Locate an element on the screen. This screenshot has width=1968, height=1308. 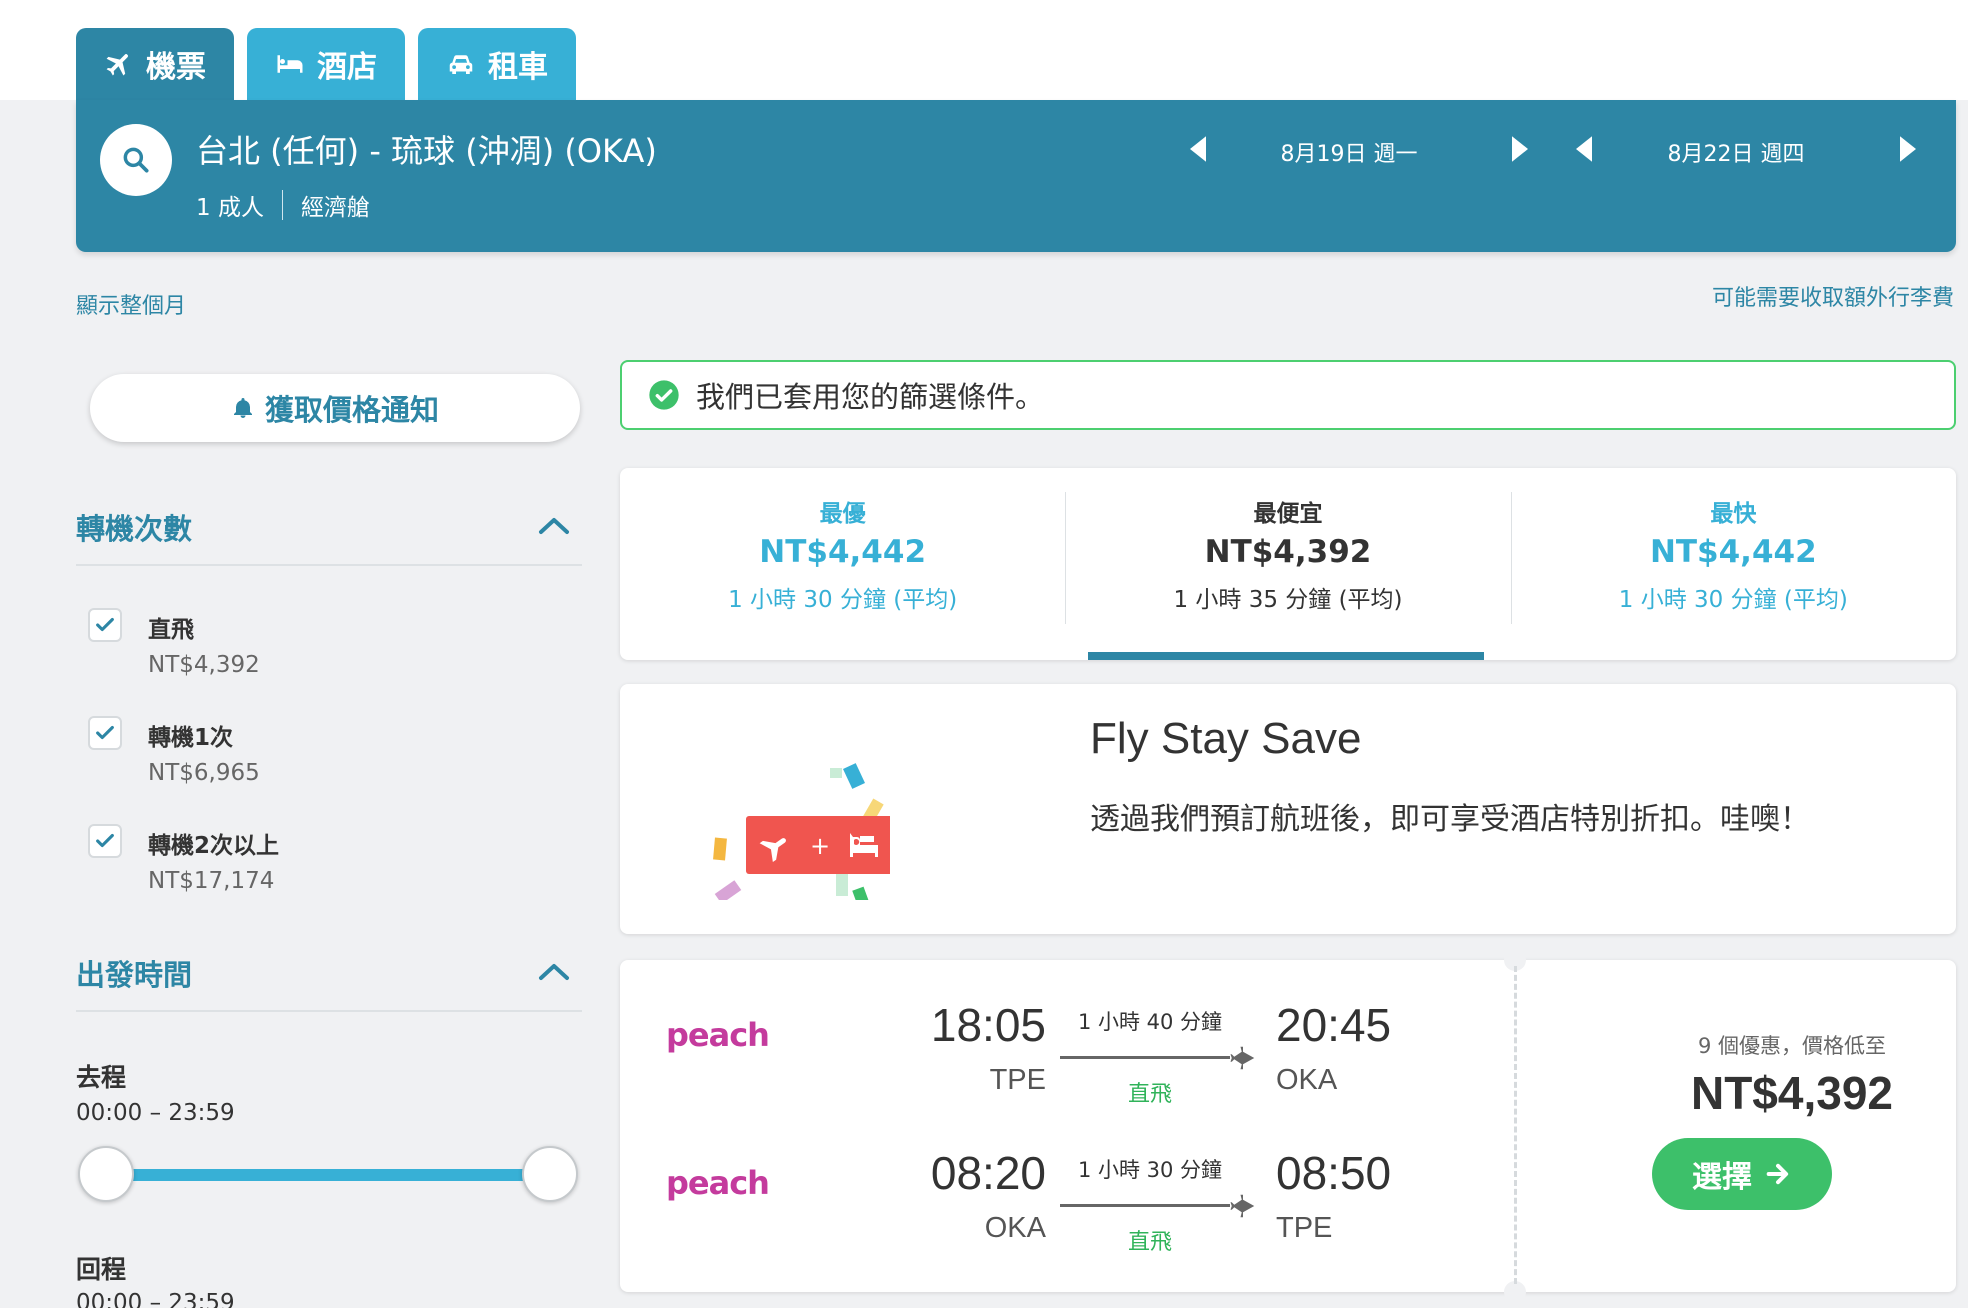
stop-option-price: NT$4,392 is located at coordinates (204, 665).